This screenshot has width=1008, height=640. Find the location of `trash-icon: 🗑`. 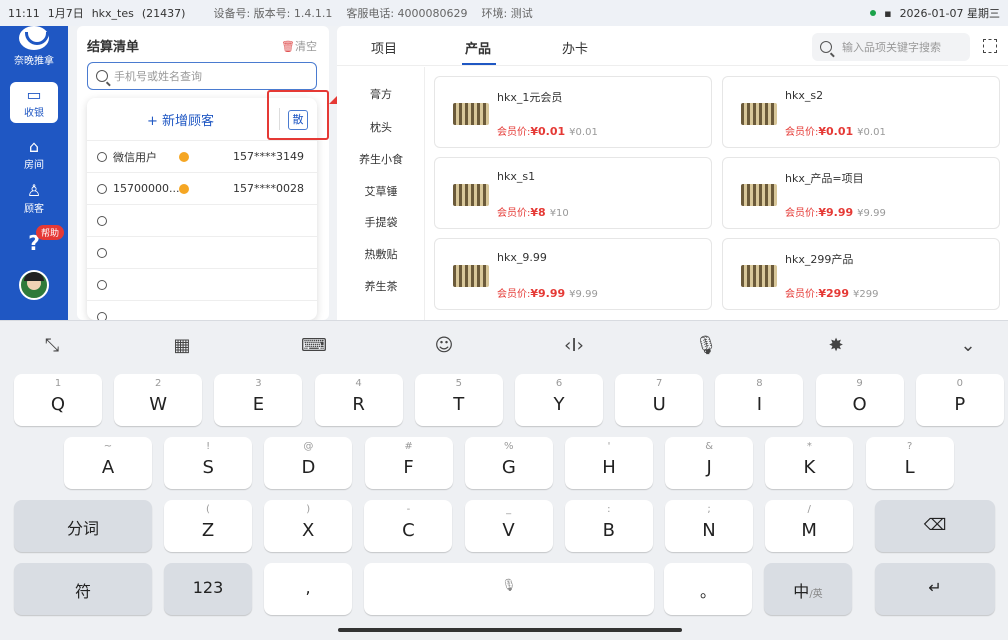

trash-icon: 🗑 is located at coordinates (288, 46).